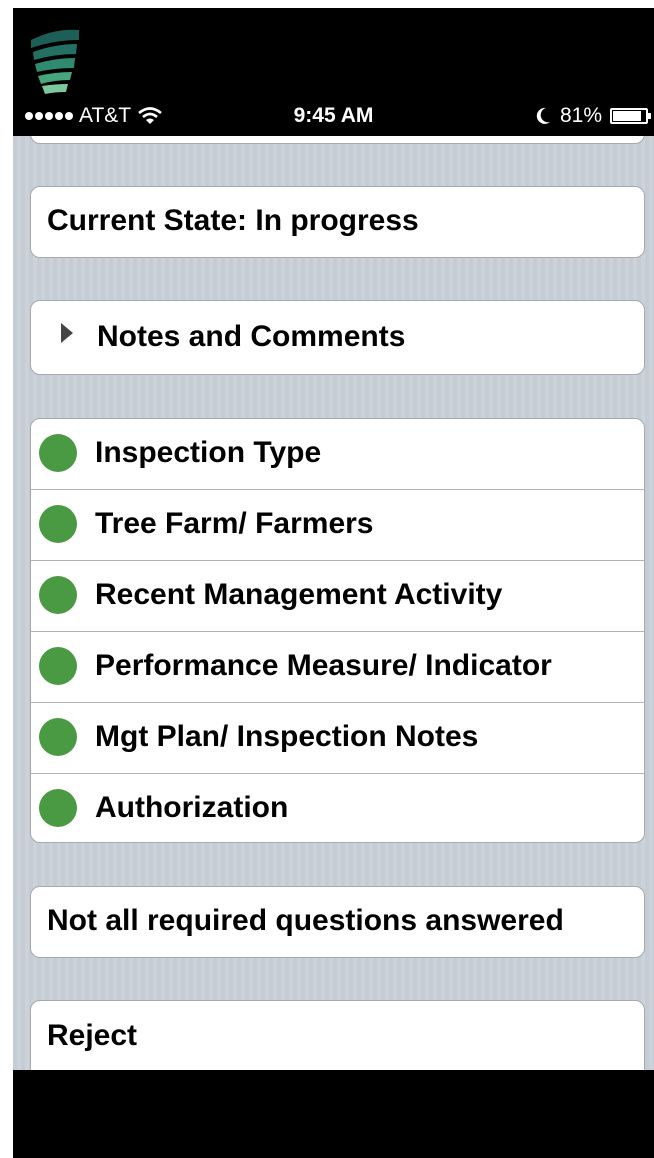 This screenshot has width=654, height=1158. Describe the element at coordinates (543, 115) in the screenshot. I see `moon-icon` at that location.